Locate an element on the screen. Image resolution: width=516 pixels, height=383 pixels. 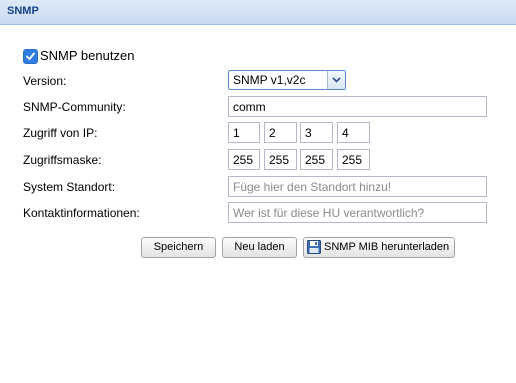
version-label: Version: is located at coordinates (45, 81).